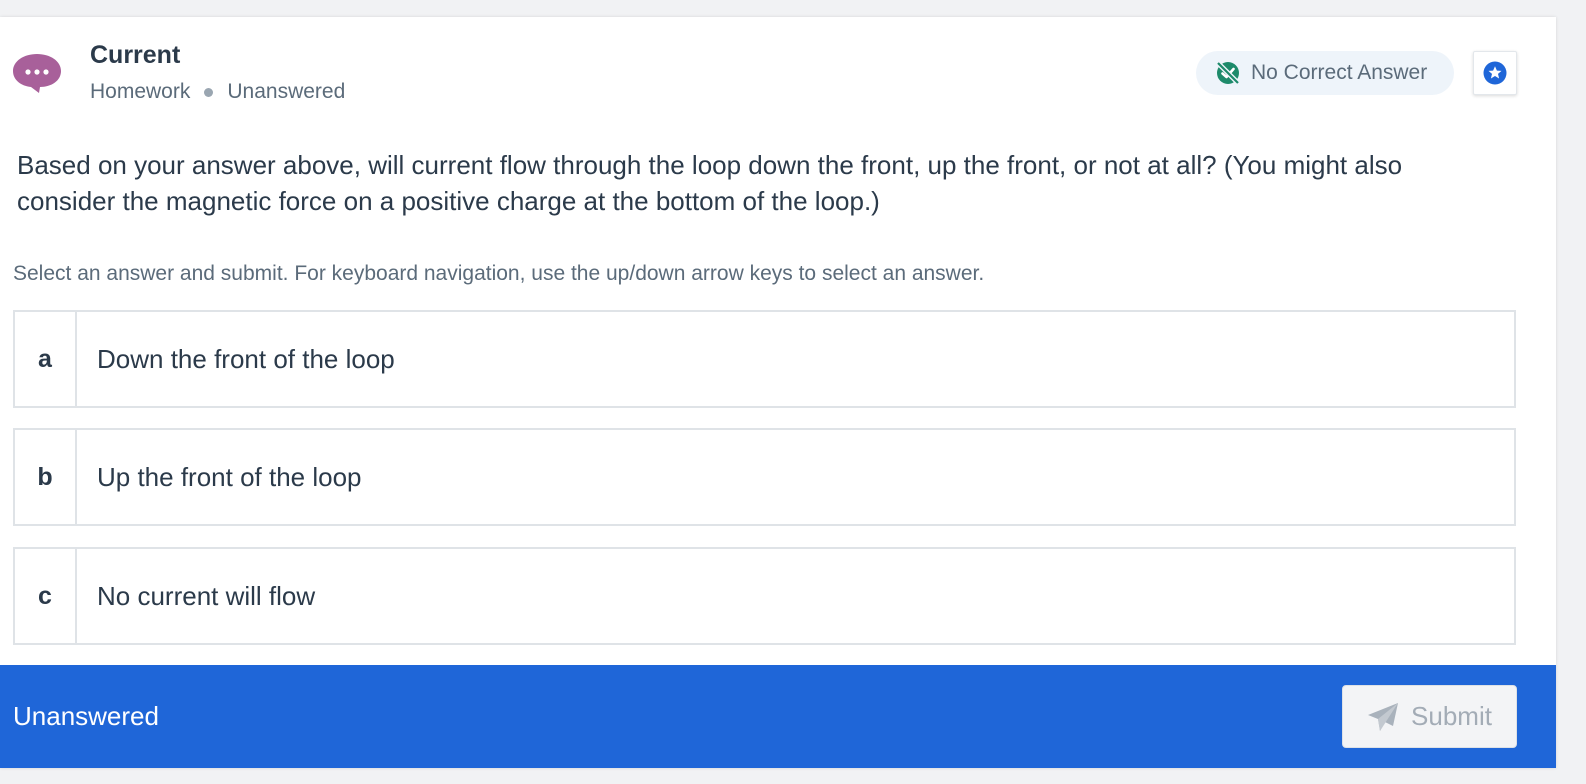 This screenshot has width=1586, height=784. Describe the element at coordinates (229, 476) in the screenshot. I see `option-text: Up the front of the loop` at that location.